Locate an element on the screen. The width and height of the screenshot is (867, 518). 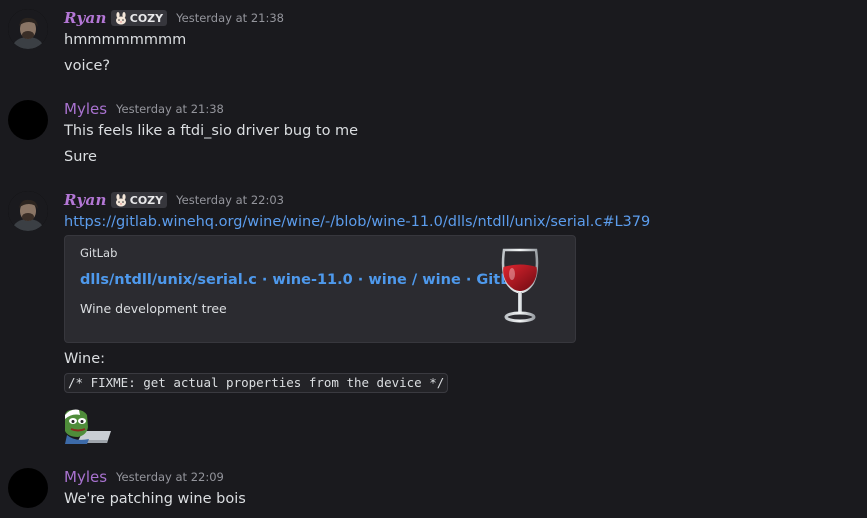
wine-glass-icon is located at coordinates (520, 285).